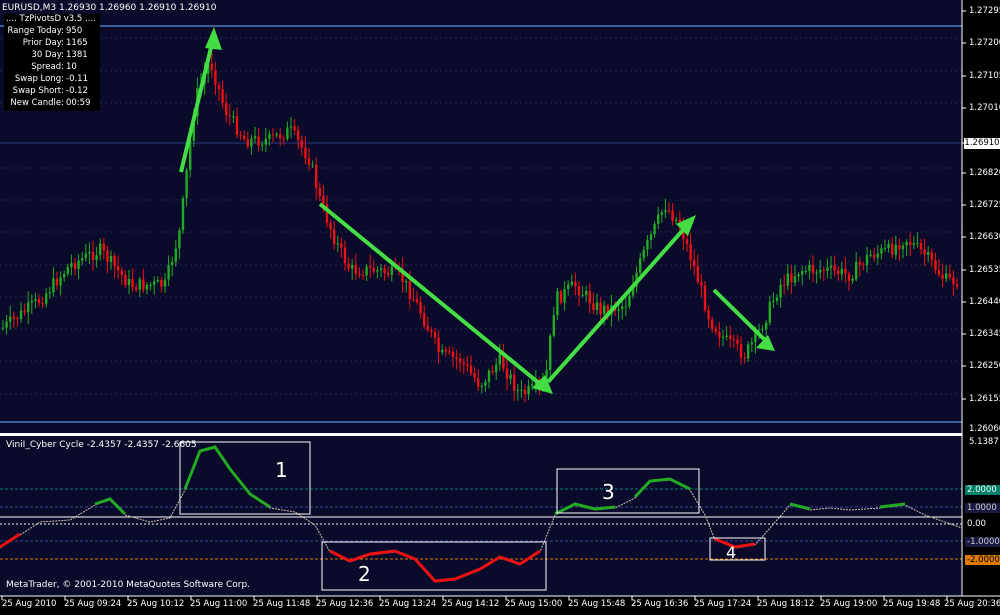 This screenshot has height=615, width=1000. I want to click on pivot-label: Range Today:, so click(35, 31).